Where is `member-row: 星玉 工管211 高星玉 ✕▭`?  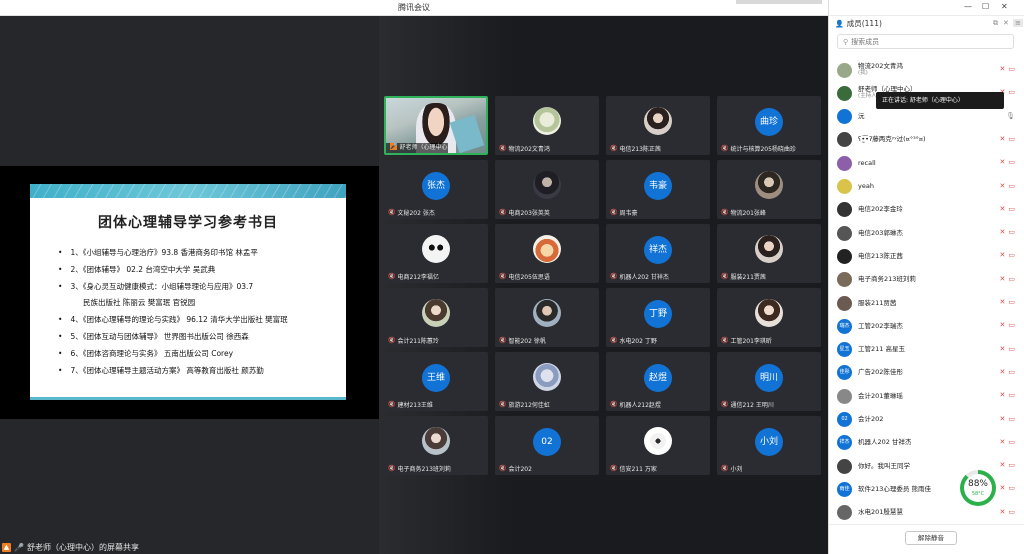
member-row: 星玉 工管211 高星玉 ✕▭ is located at coordinates (926, 350).